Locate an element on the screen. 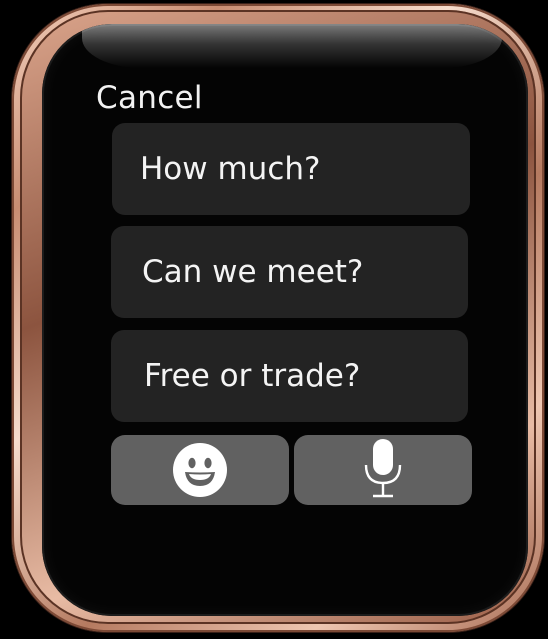 Image resolution: width=548 pixels, height=639 pixels. screen-glare is located at coordinates (292, 46).